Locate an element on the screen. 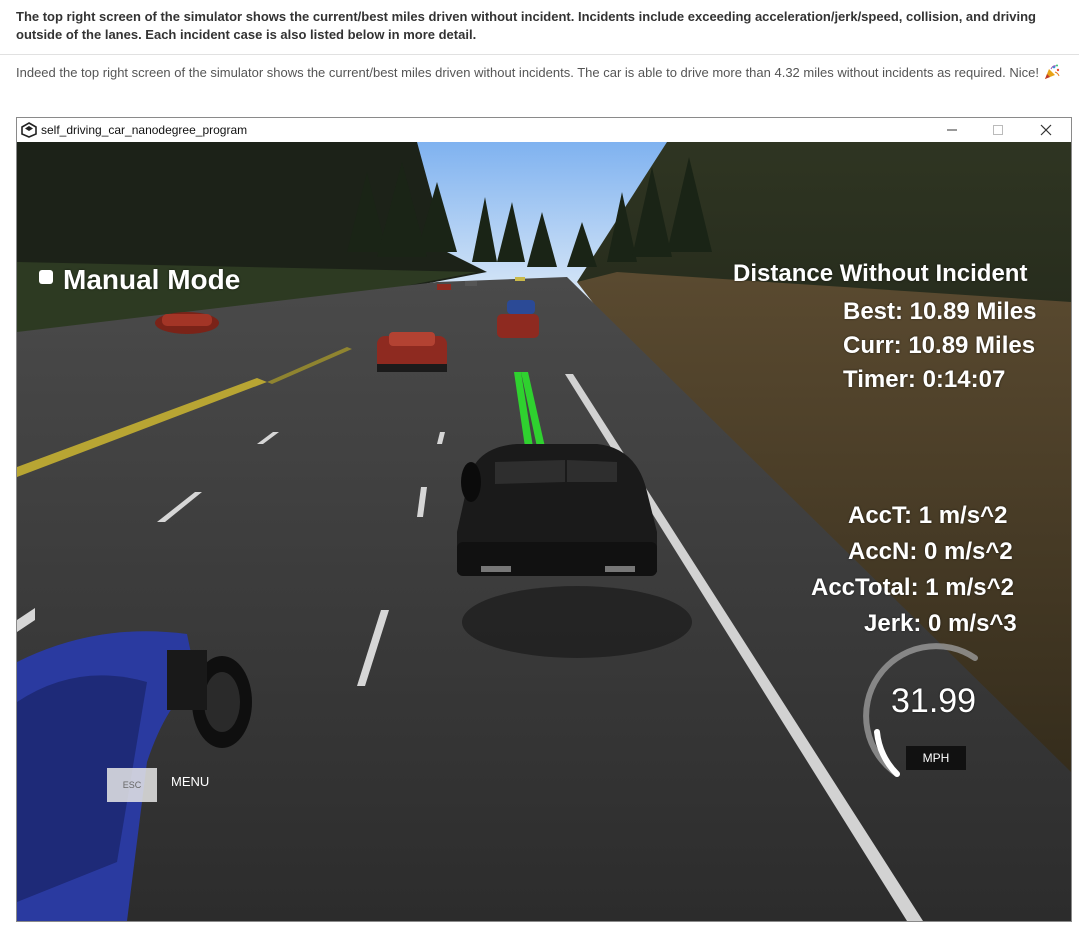 This screenshot has height=928, width=1079. mode-label: Manual Mode is located at coordinates (152, 279).